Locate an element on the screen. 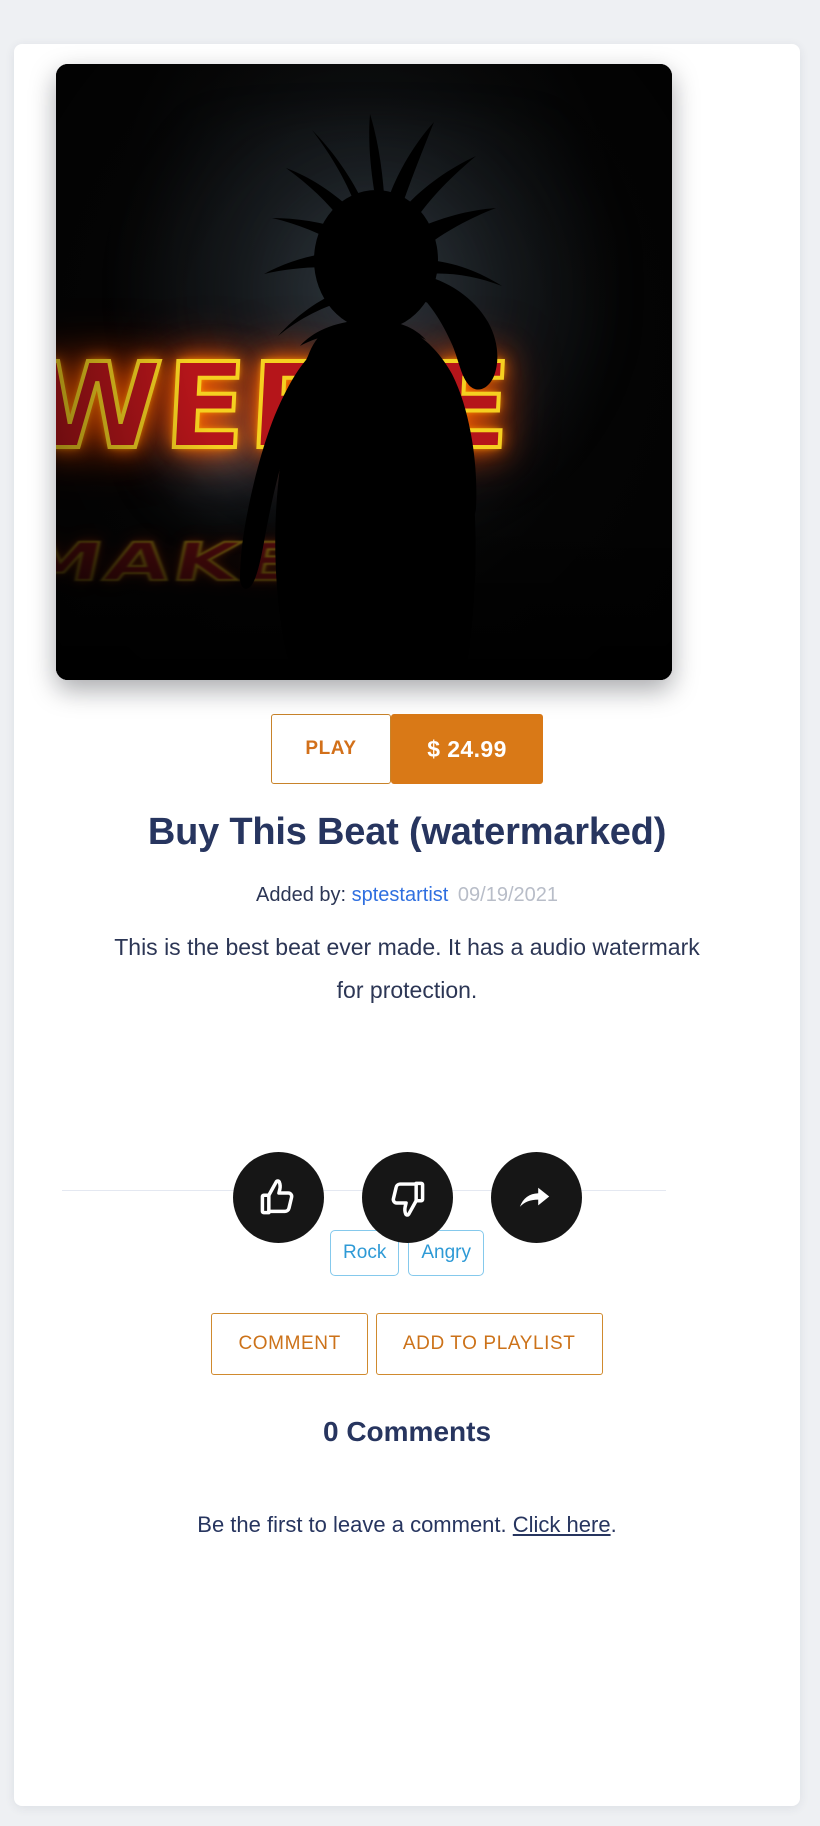 The width and height of the screenshot is (820, 1826). reaction-button-row is located at coordinates (407, 1197).